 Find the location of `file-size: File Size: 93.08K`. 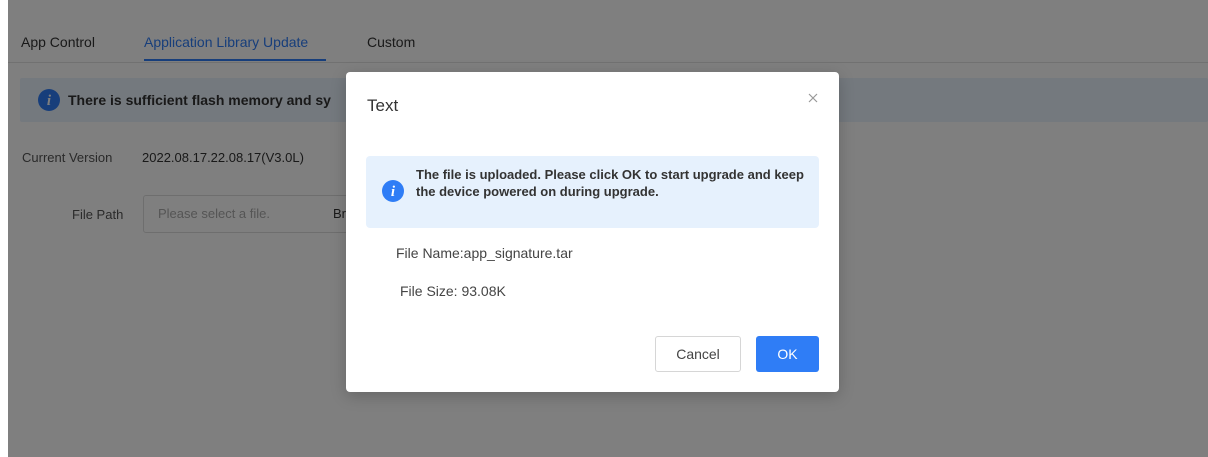

file-size: File Size: 93.08K is located at coordinates (453, 291).